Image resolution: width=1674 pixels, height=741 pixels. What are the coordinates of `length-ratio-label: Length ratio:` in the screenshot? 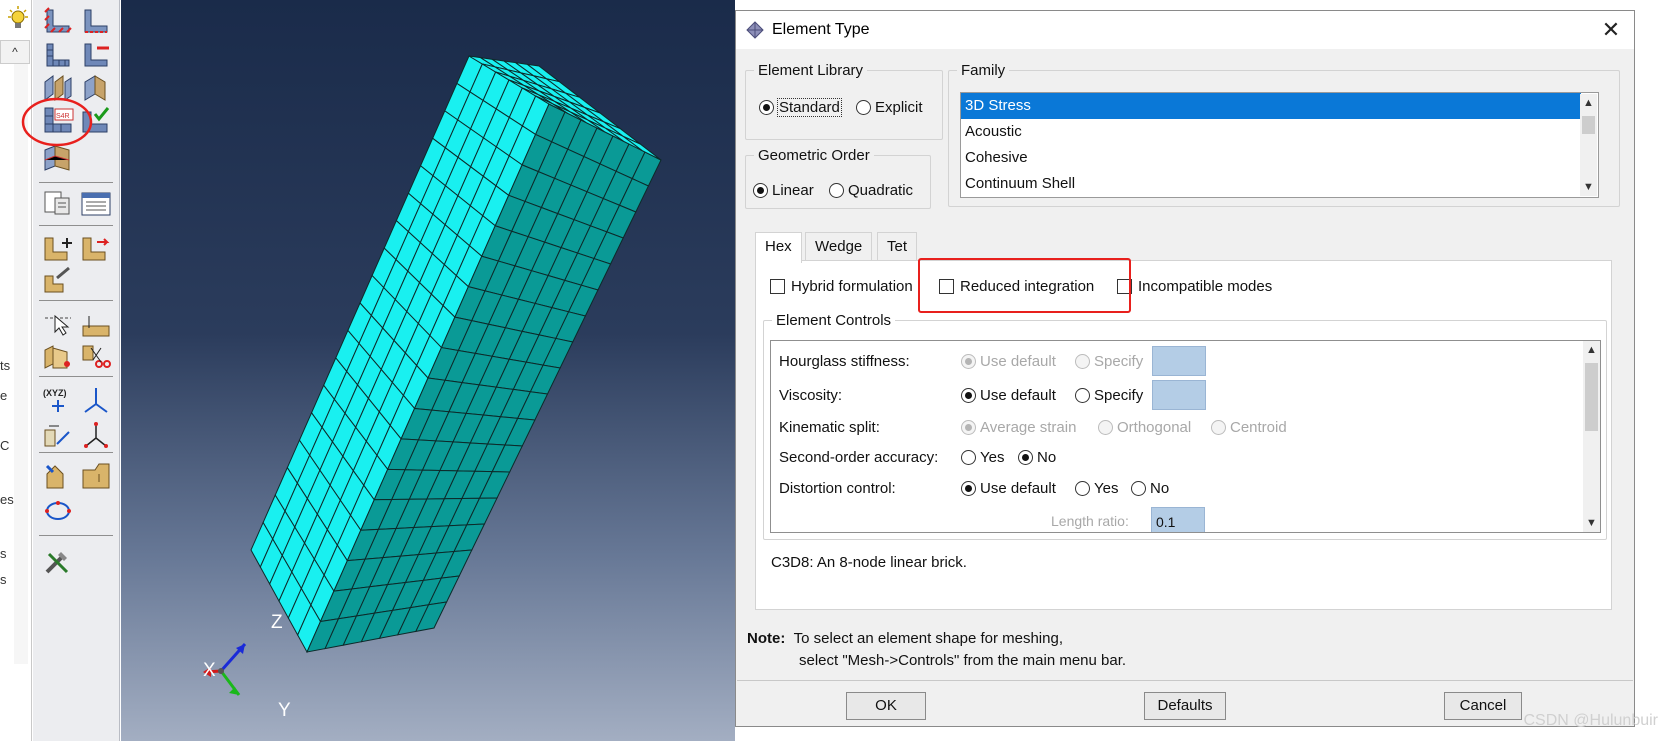 It's located at (1090, 521).